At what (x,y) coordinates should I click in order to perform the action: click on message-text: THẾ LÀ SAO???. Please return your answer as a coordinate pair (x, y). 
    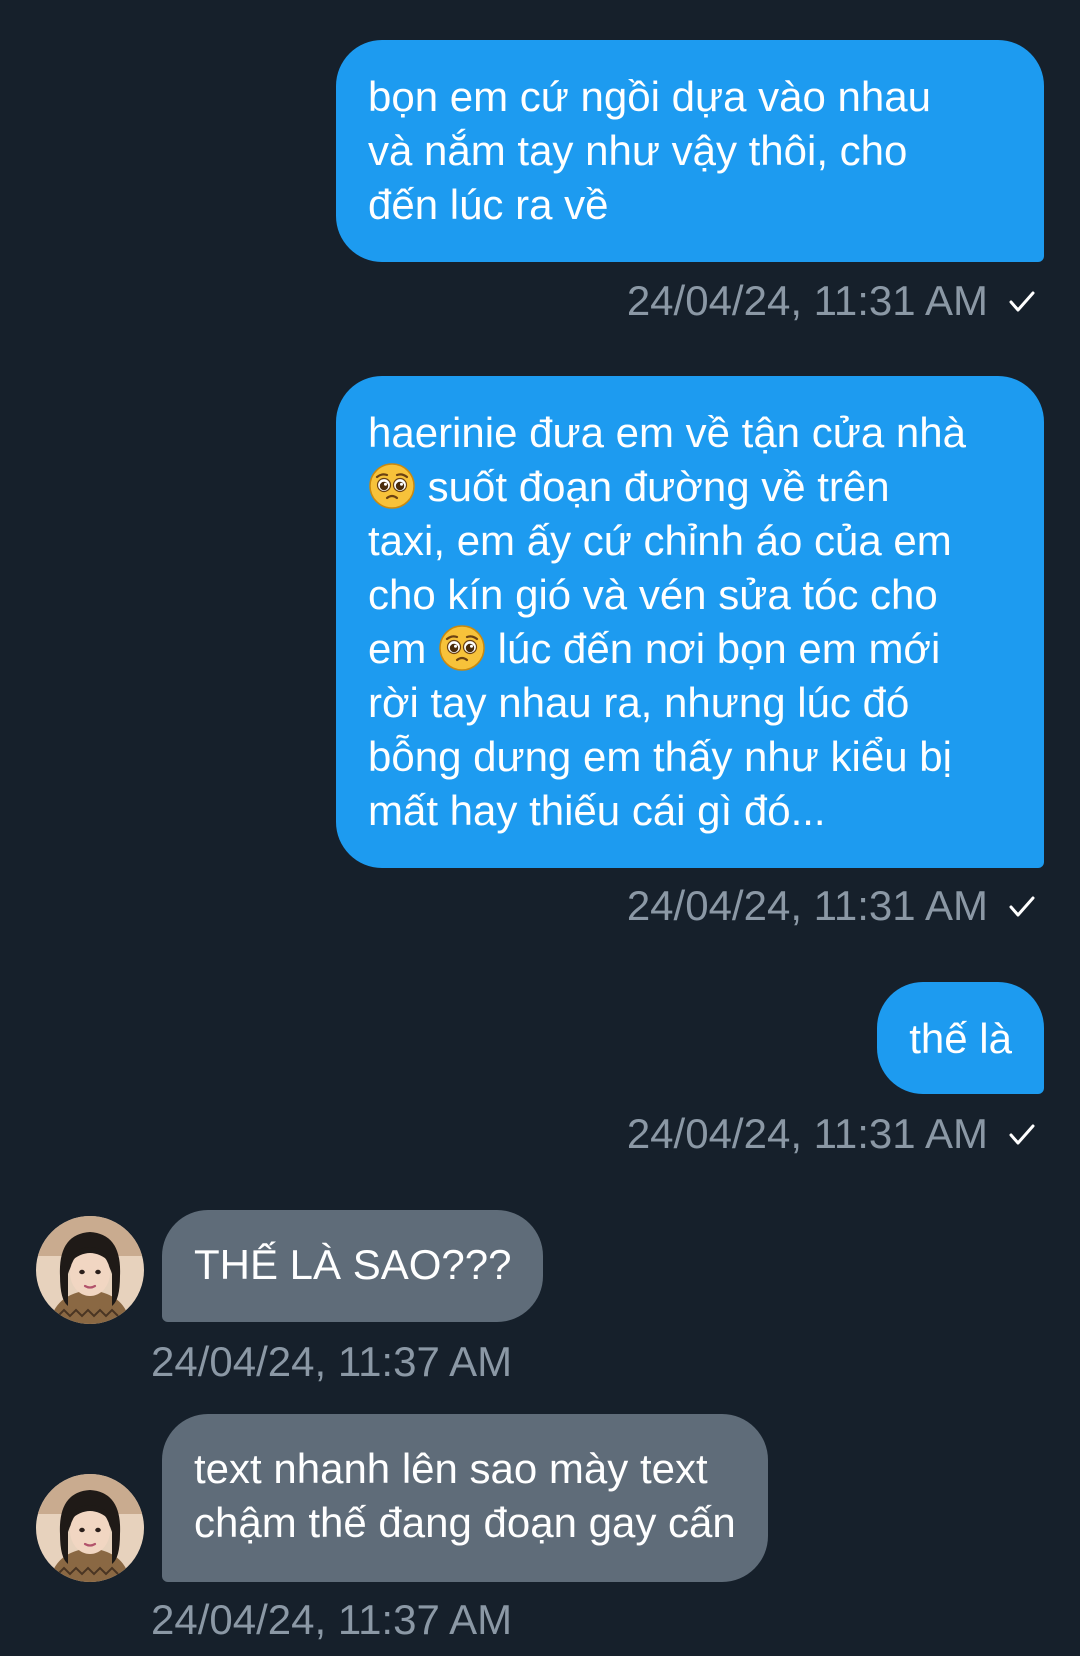
    Looking at the image, I should click on (353, 1264).